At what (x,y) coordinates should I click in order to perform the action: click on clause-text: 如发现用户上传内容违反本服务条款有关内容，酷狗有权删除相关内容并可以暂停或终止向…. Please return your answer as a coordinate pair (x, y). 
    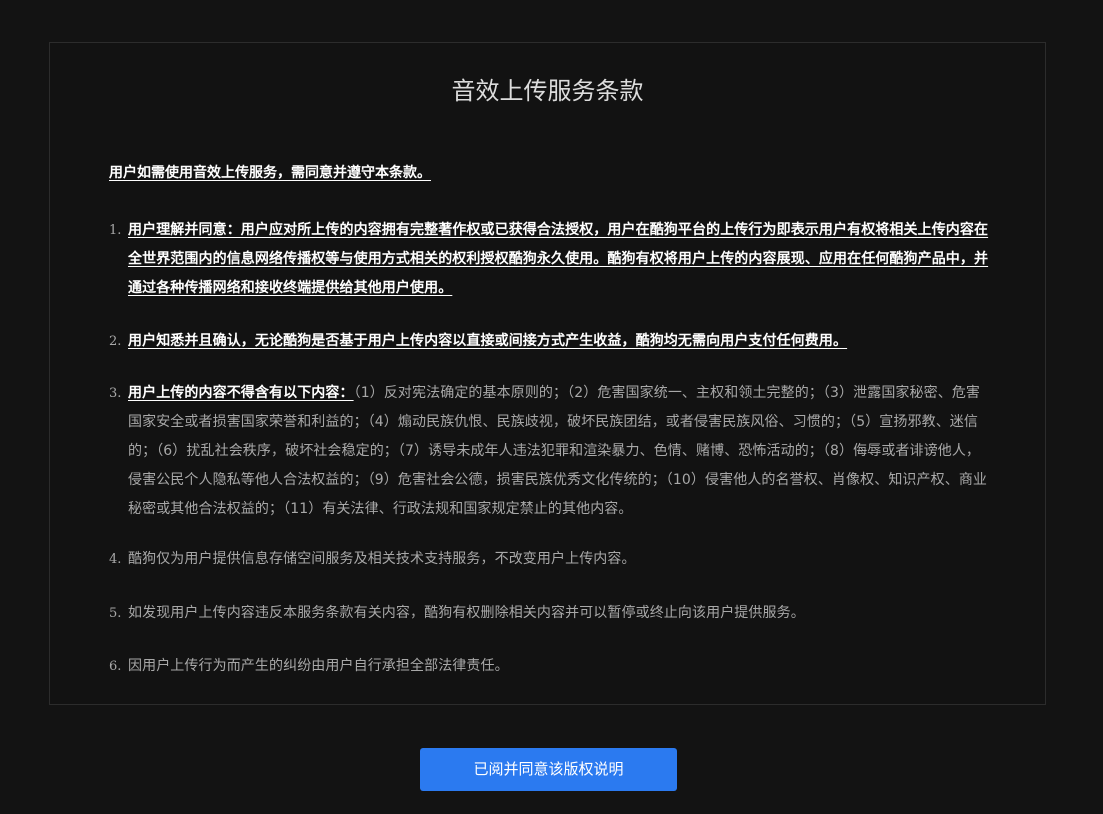
    Looking at the image, I should click on (466, 613).